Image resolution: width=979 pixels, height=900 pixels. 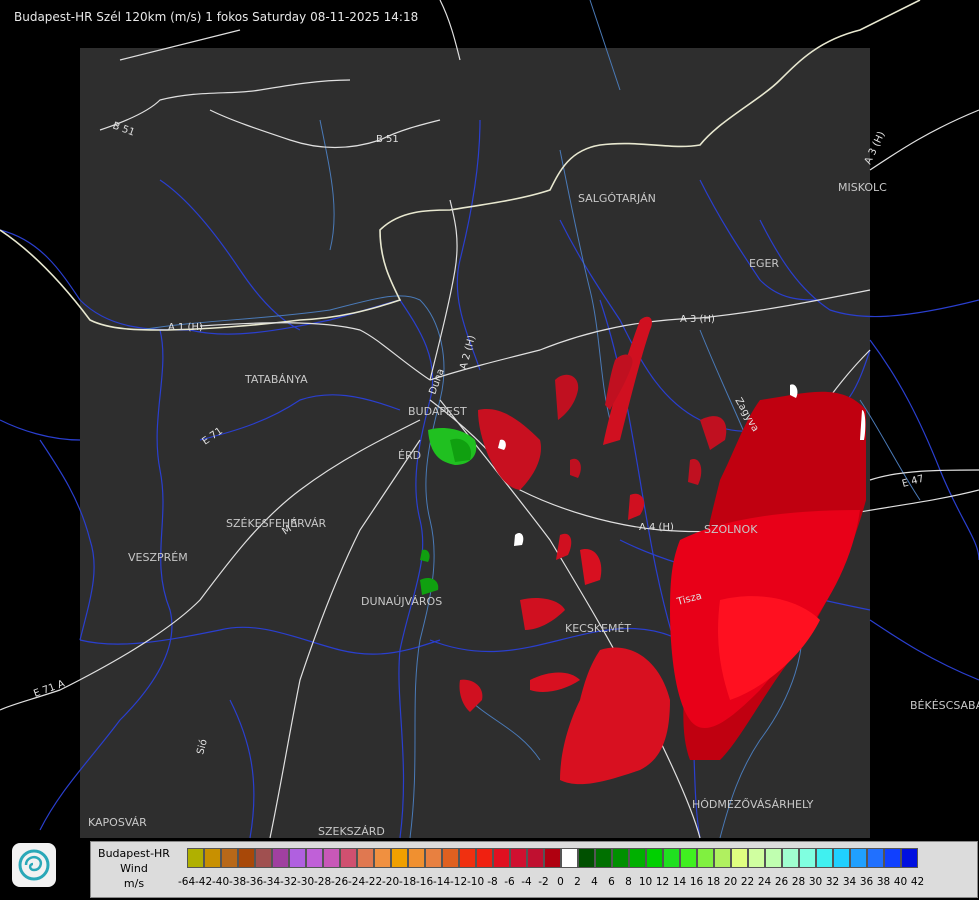 What do you see at coordinates (944, 705) in the screenshot?
I see `place-label: BÉKÉSCSABA` at bounding box center [944, 705].